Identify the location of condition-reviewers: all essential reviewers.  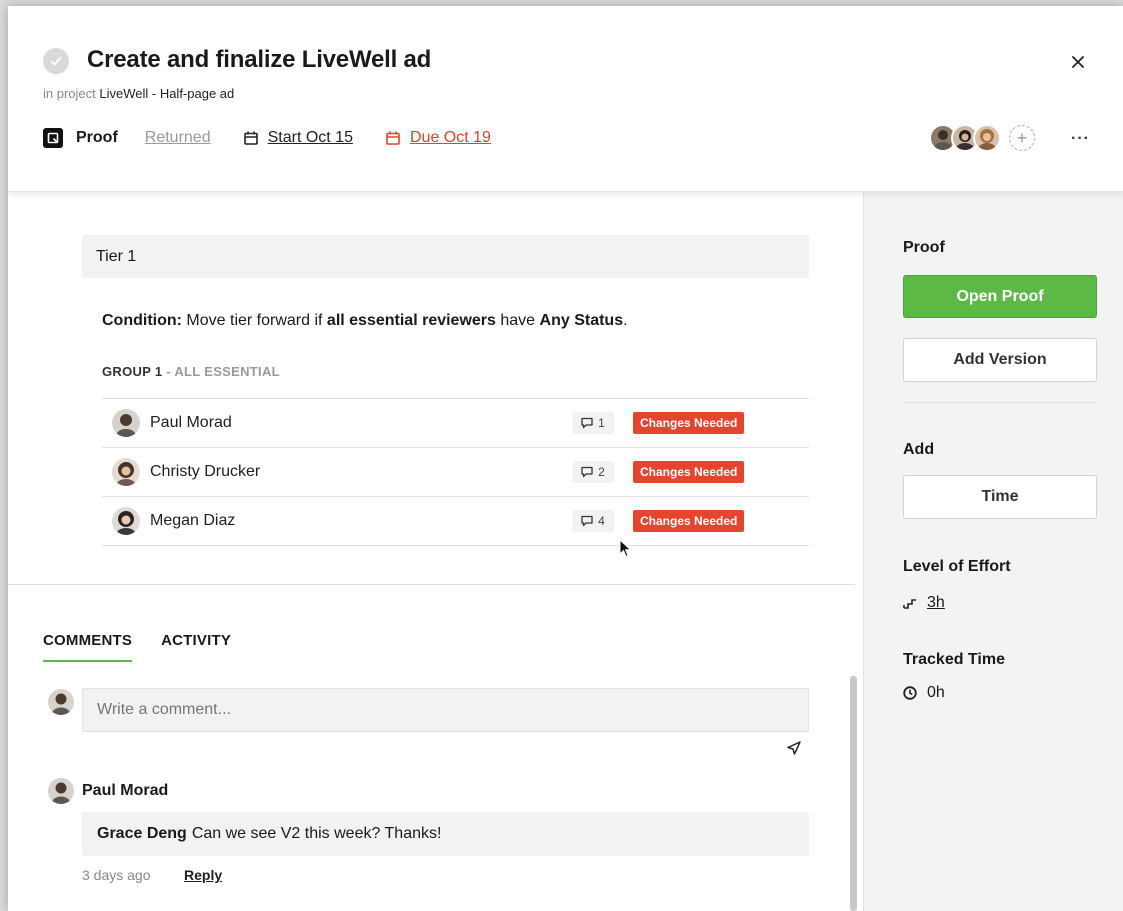
(411, 320).